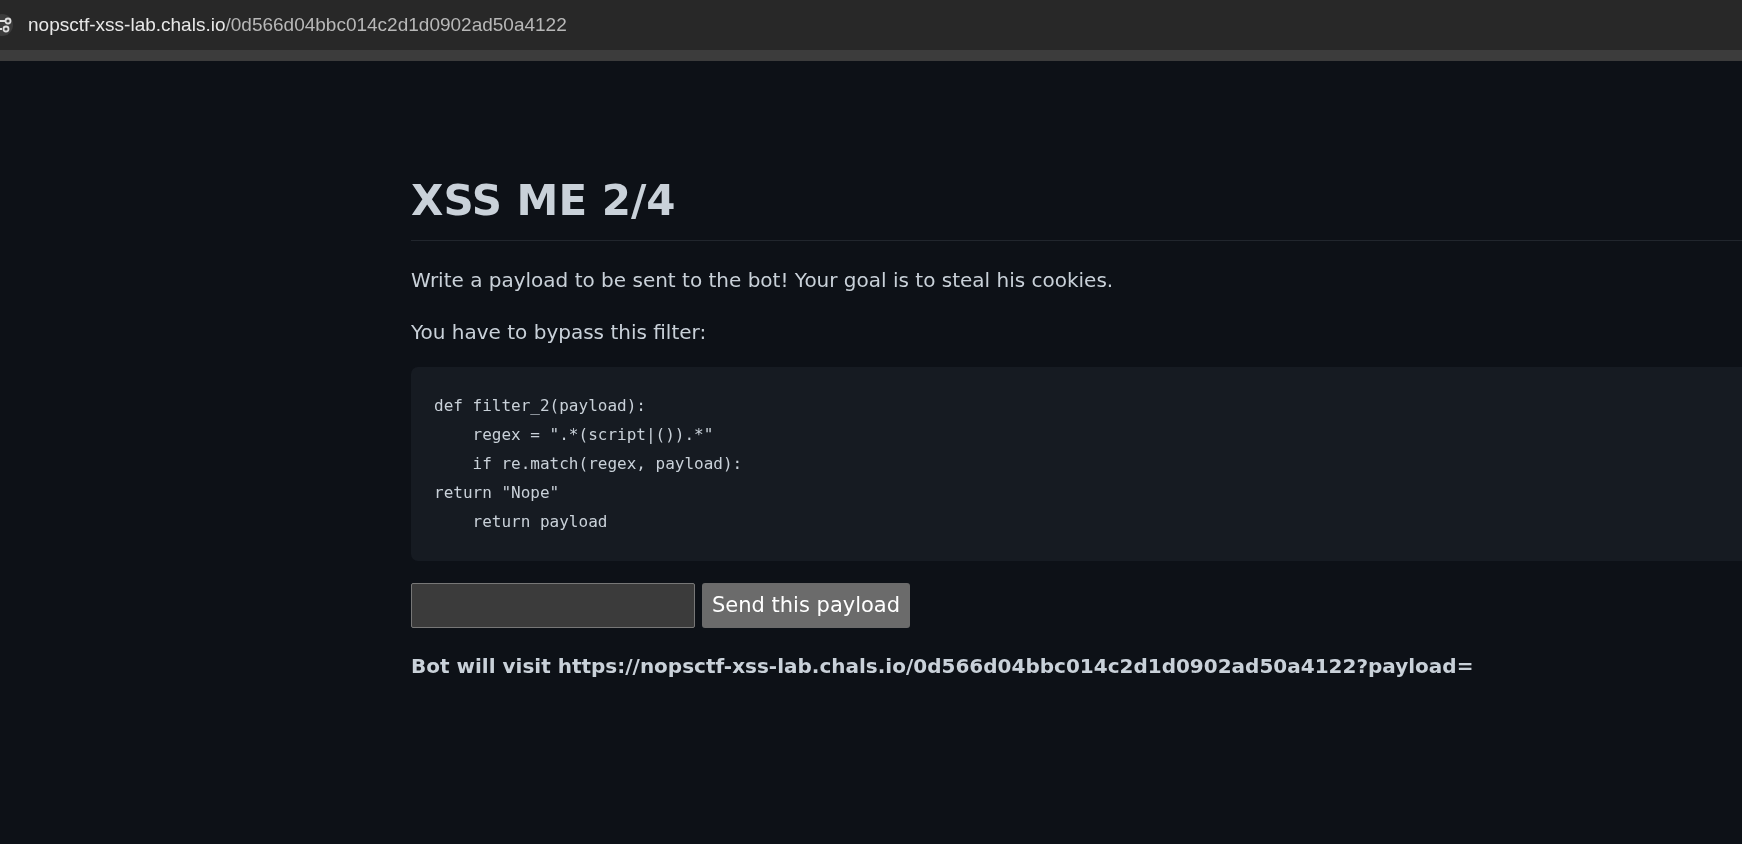 This screenshot has height=844, width=1742. Describe the element at coordinates (559, 331) in the screenshot. I see `description-text: You have to bypass this filter:` at that location.